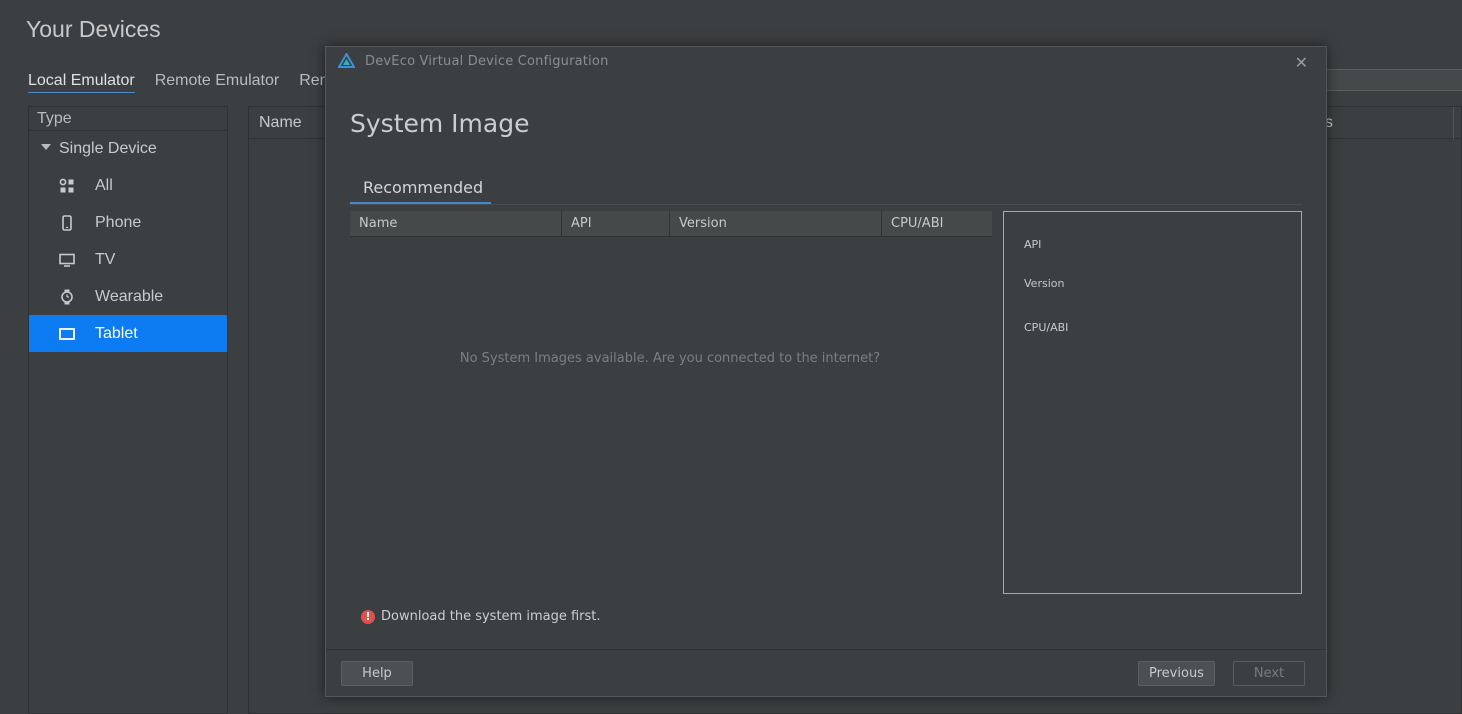 This screenshot has height=714, width=1462. Describe the element at coordinates (217, 82) in the screenshot. I see `tab-remote-emulator: Remote Emulator` at that location.